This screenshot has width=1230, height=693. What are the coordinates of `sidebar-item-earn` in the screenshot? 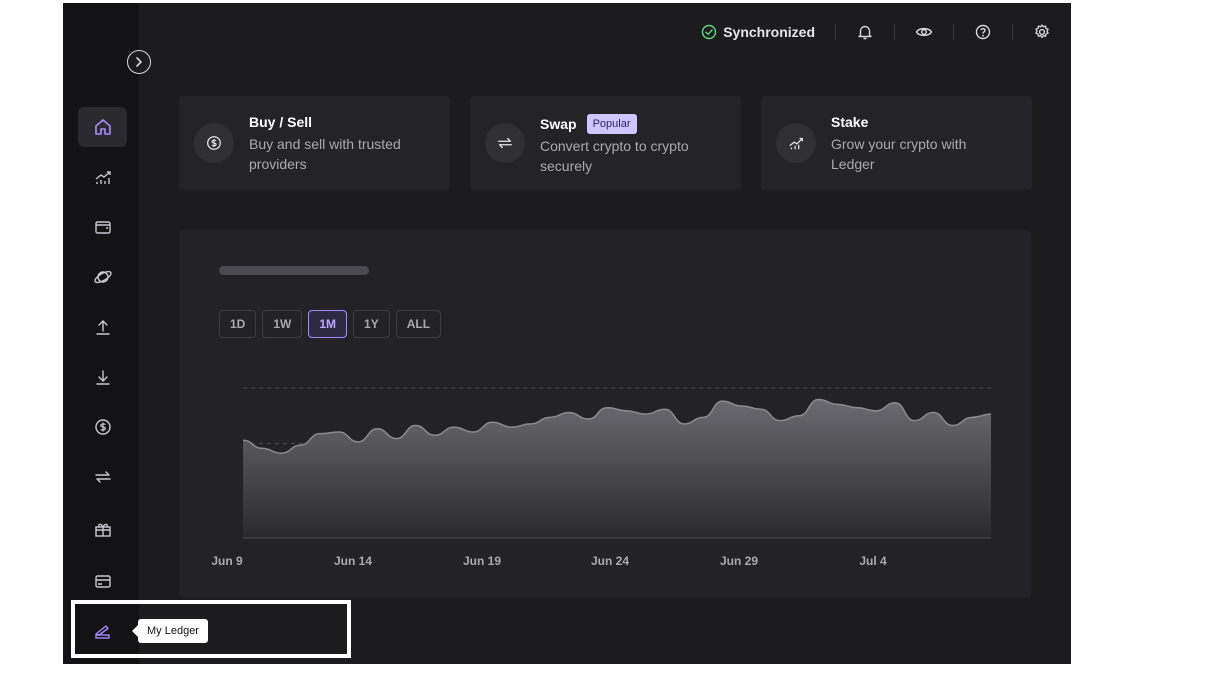 It's located at (102, 529).